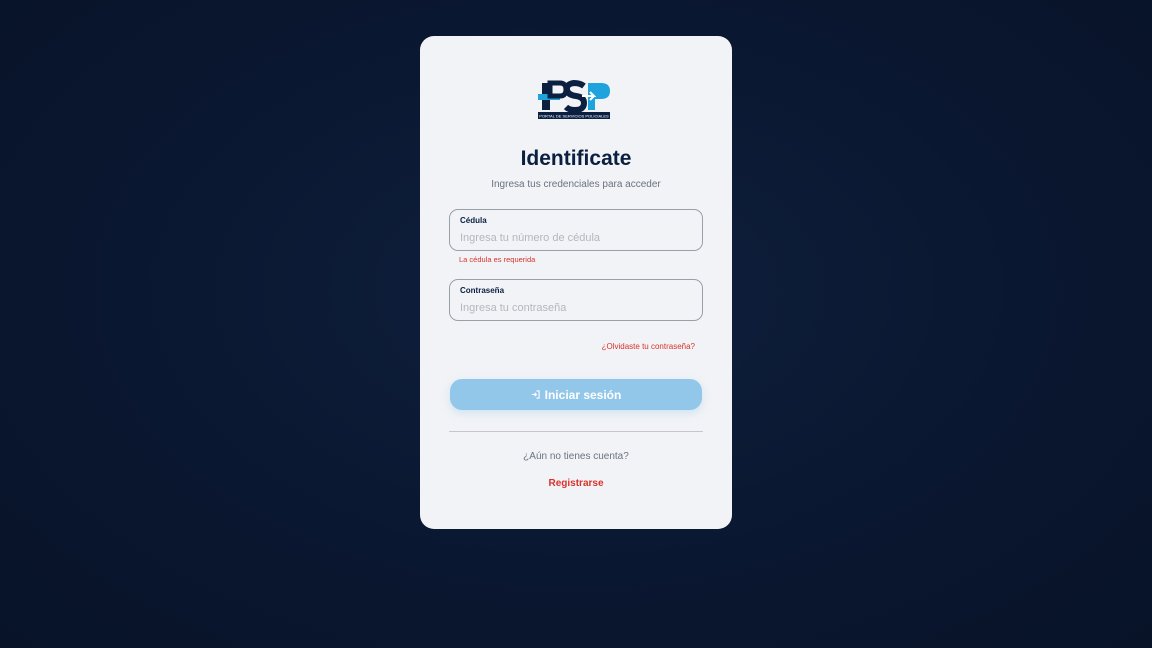  Describe the element at coordinates (576, 456) in the screenshot. I see `no-account-text: ¿Aún no tienes cuenta?` at that location.